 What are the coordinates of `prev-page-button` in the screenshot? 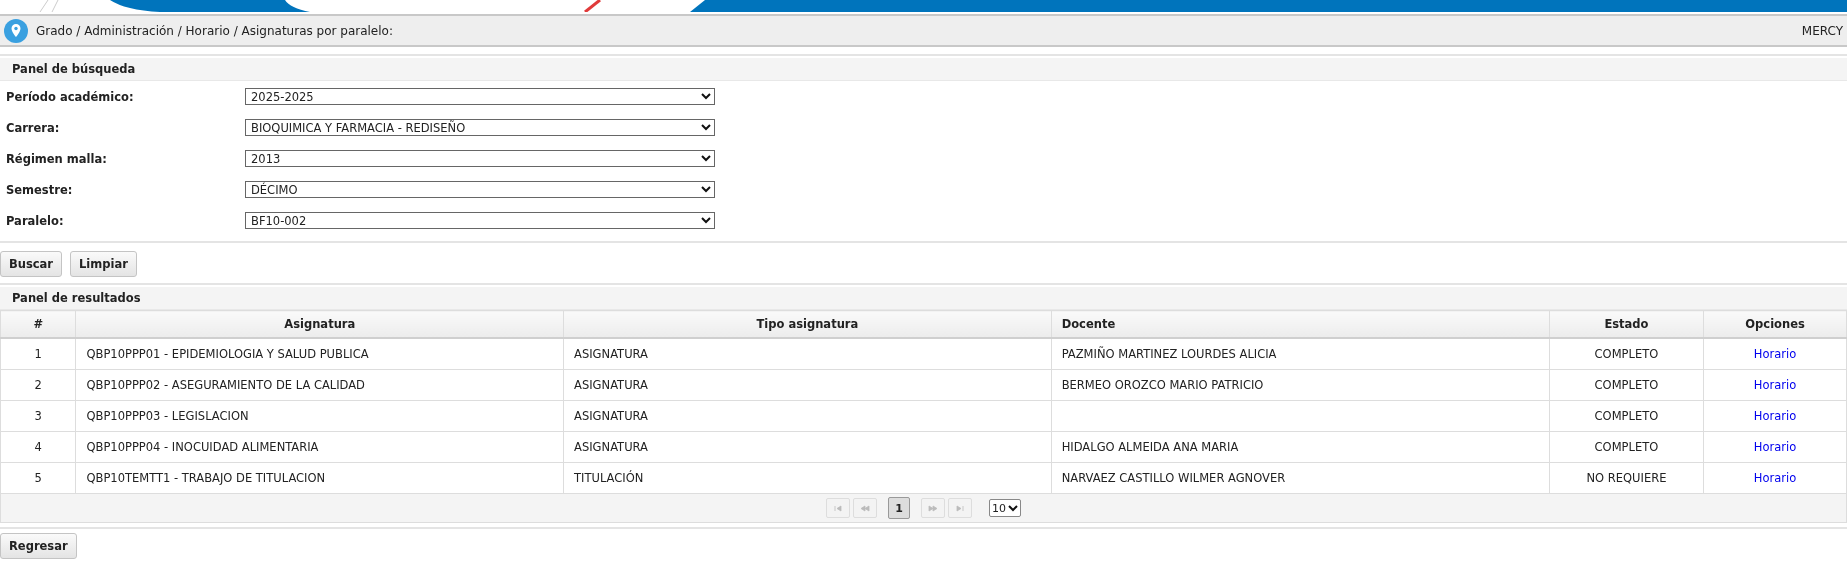 It's located at (865, 508).